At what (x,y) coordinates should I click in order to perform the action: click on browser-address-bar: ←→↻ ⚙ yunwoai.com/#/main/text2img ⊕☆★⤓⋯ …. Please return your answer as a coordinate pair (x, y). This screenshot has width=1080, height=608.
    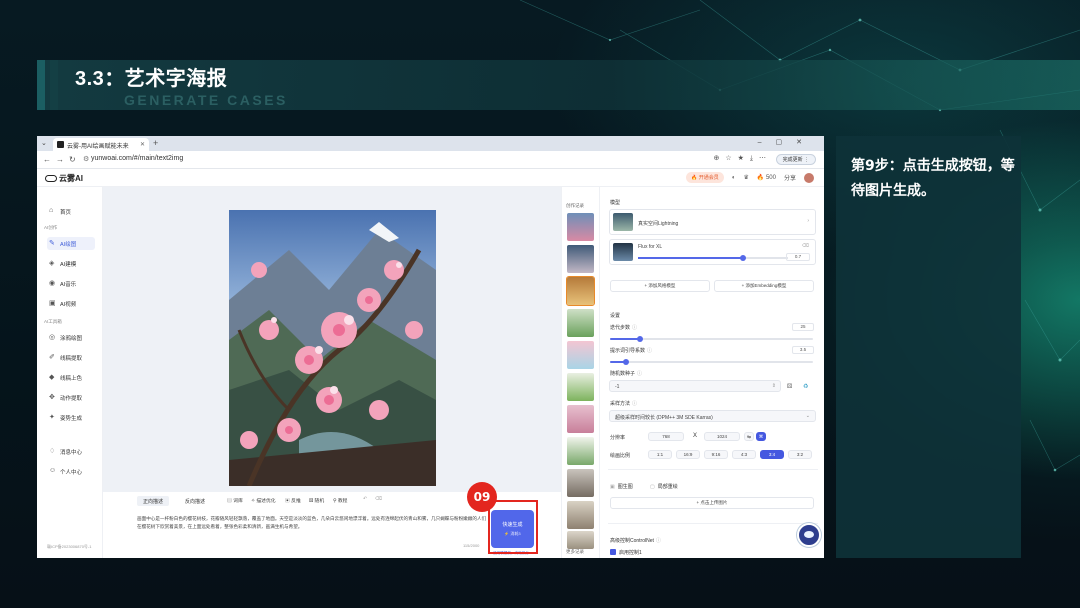
    Looking at the image, I should click on (430, 160).